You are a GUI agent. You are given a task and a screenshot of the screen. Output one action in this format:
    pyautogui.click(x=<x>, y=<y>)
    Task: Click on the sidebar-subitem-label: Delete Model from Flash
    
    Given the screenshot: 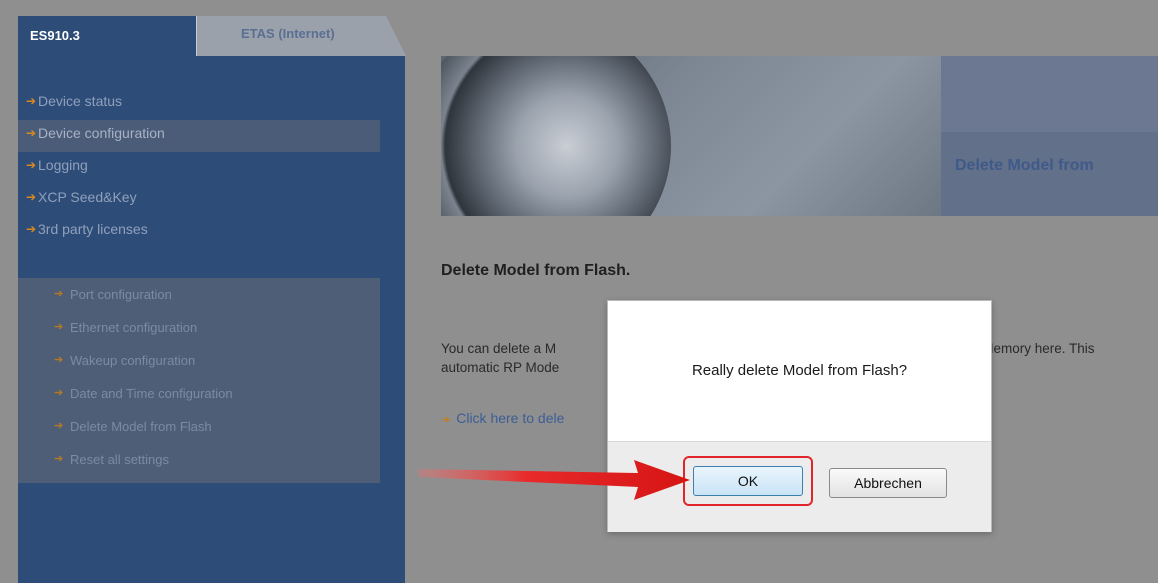 What is the action you would take?
    pyautogui.click(x=141, y=426)
    